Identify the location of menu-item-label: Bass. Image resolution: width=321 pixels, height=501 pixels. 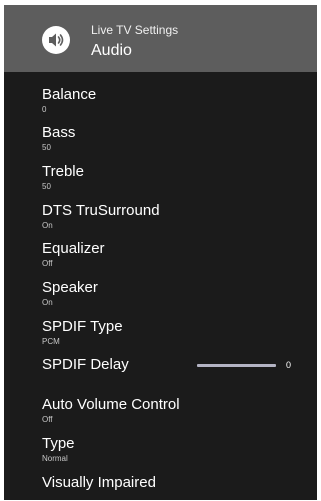
(59, 132).